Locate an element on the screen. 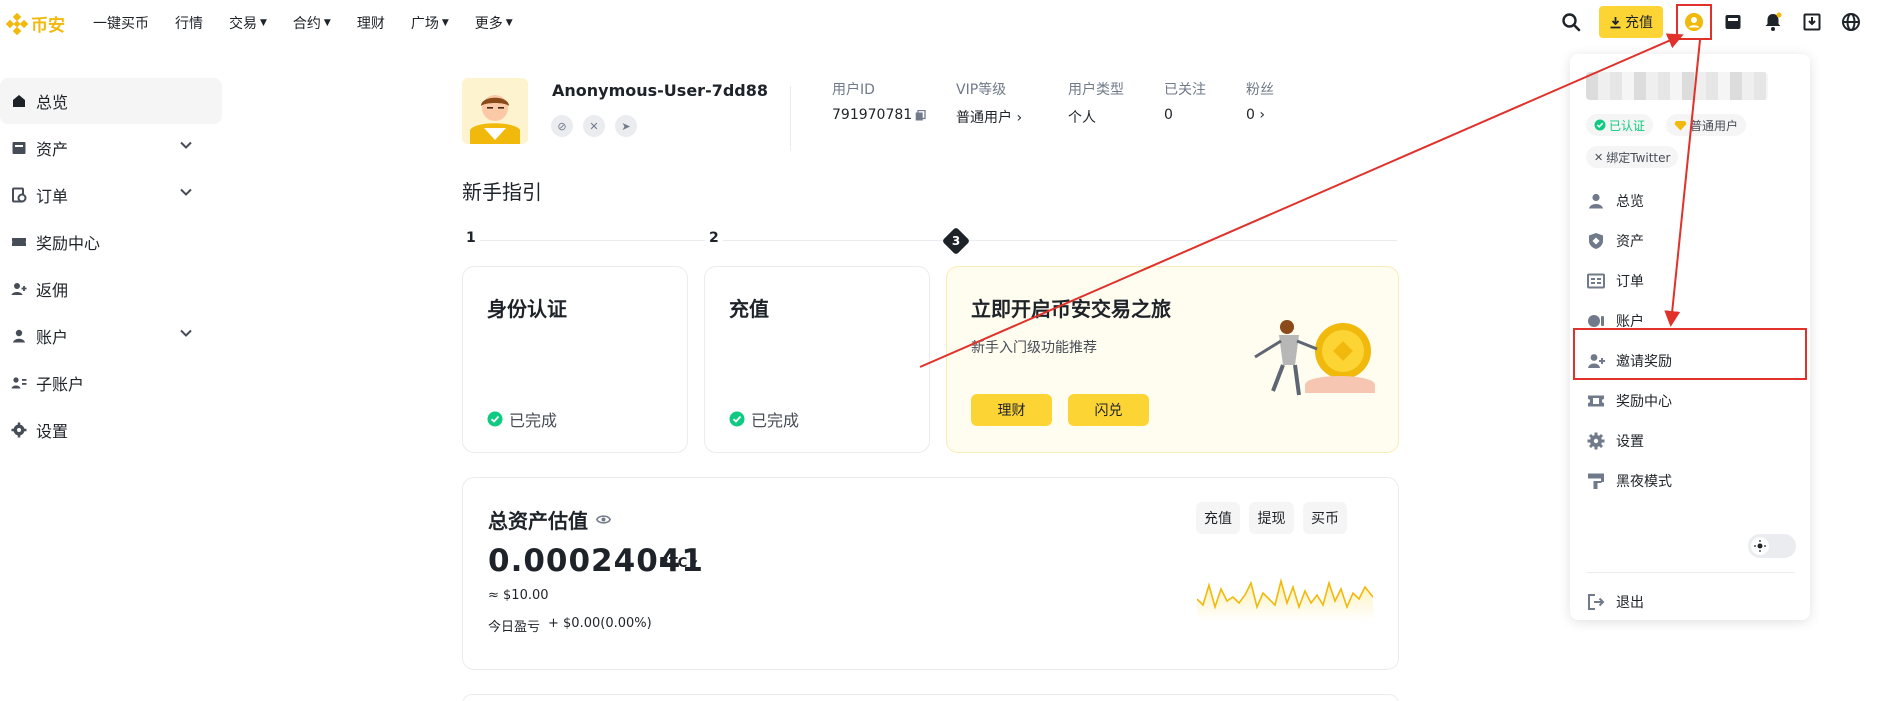 The width and height of the screenshot is (1877, 701). download-icon is located at coordinates (1615, 22).